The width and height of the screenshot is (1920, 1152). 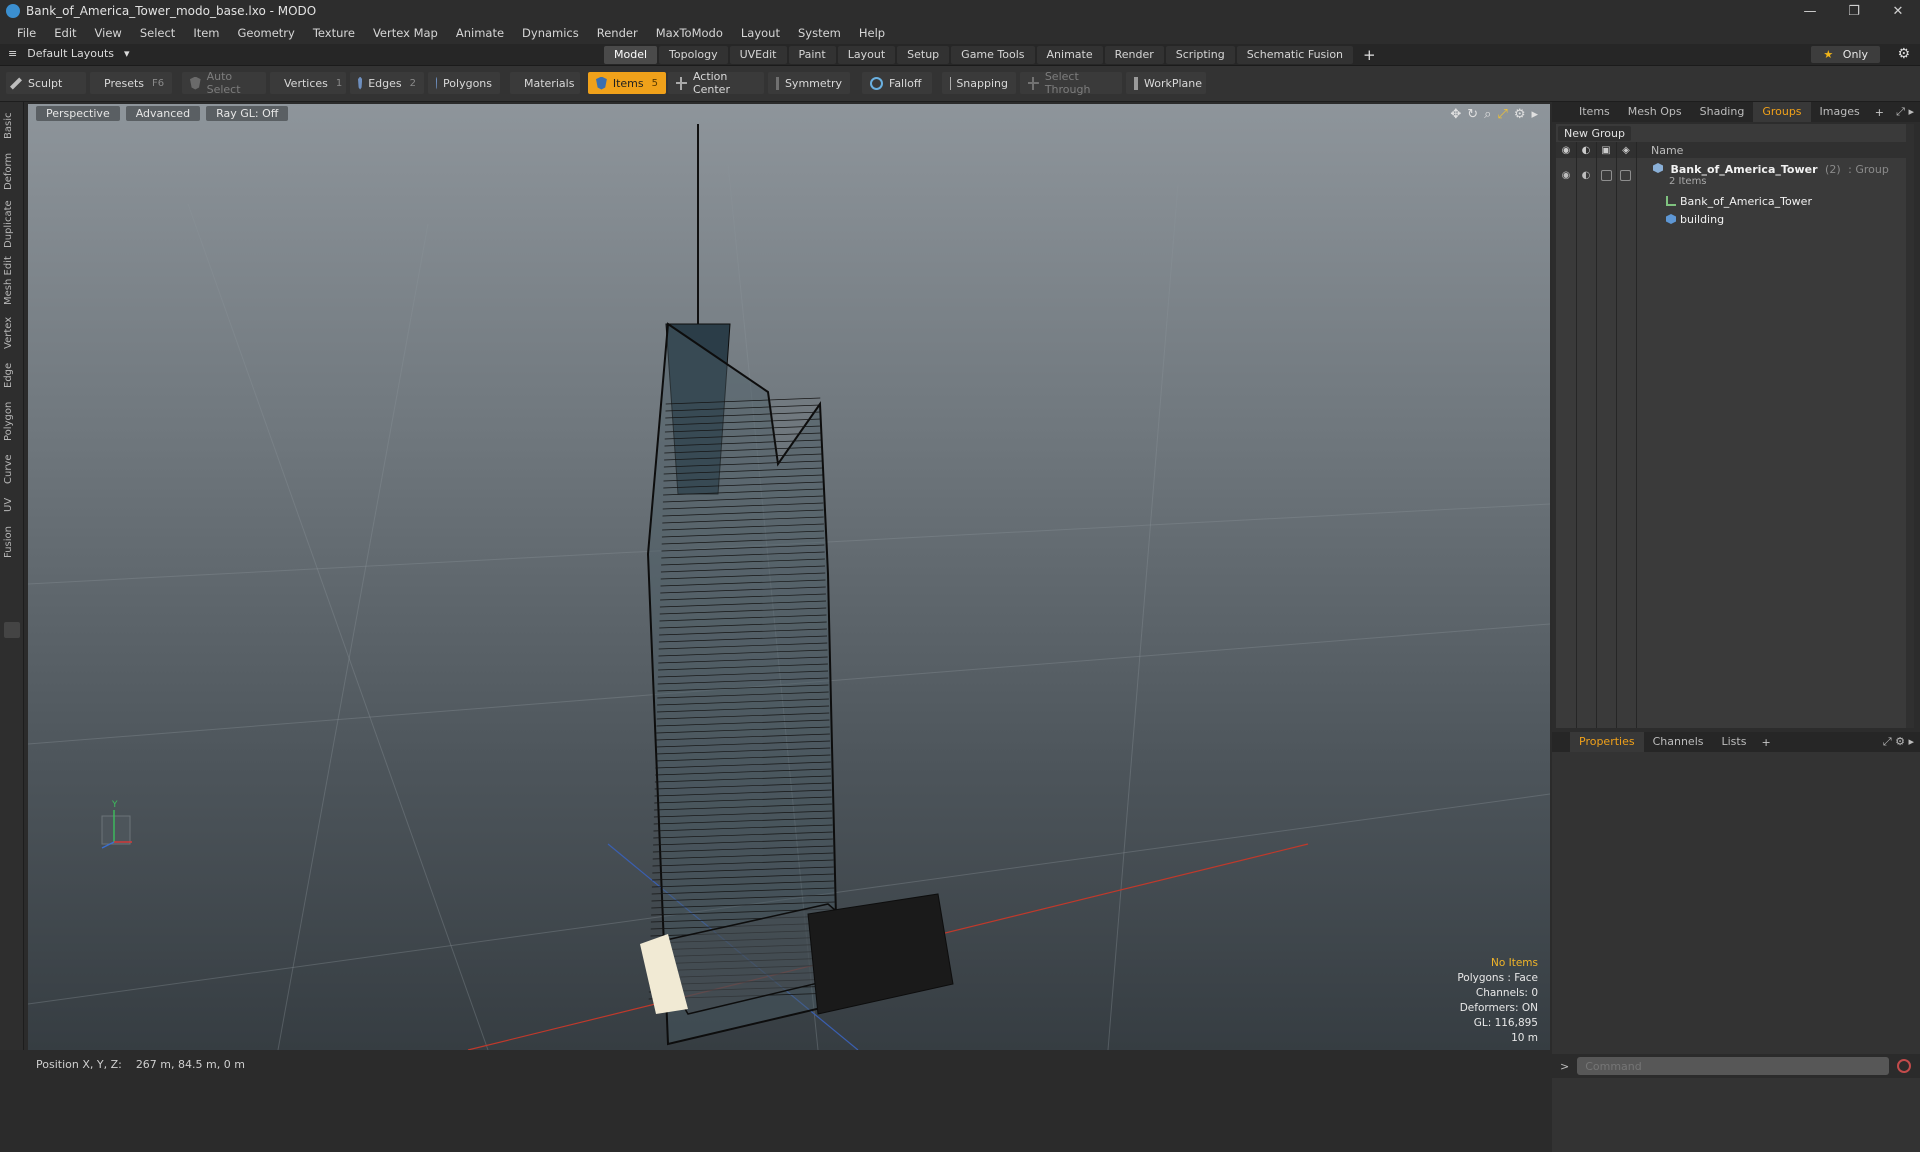 What do you see at coordinates (247, 113) in the screenshot?
I see `raygl-button: Ray GL: Off` at bounding box center [247, 113].